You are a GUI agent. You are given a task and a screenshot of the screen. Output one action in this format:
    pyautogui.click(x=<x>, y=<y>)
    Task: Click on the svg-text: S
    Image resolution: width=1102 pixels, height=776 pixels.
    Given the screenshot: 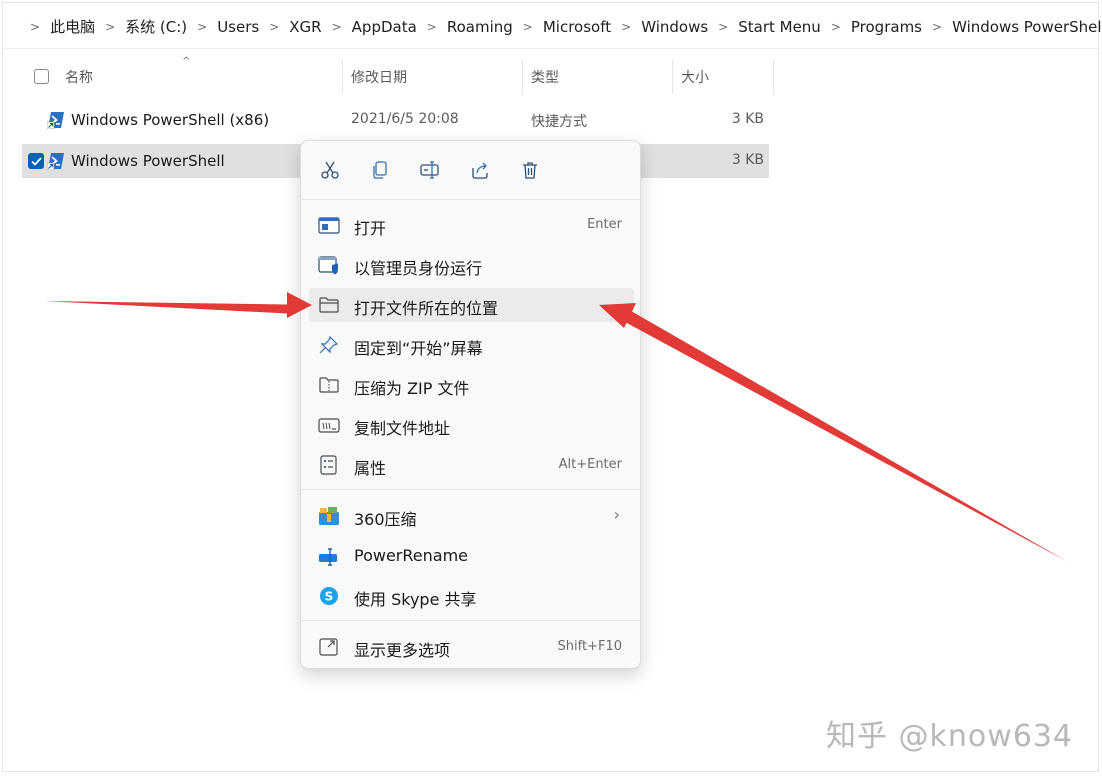 What is the action you would take?
    pyautogui.click(x=329, y=597)
    